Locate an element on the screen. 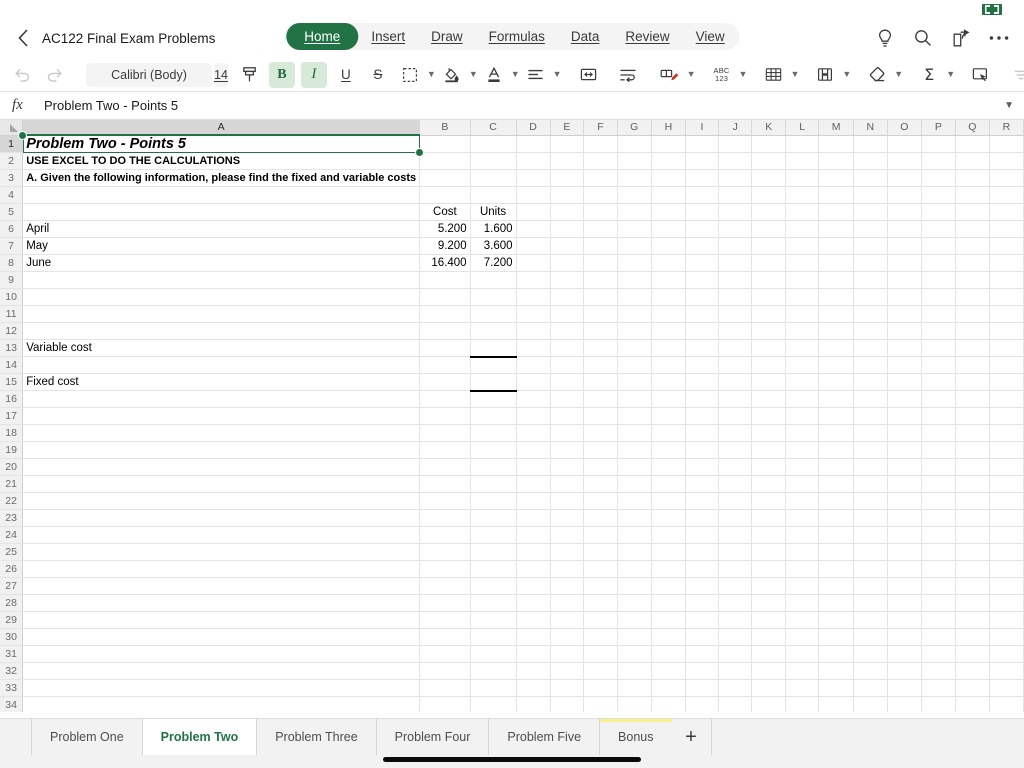 This screenshot has height=768, width=1024. cell-L30 is located at coordinates (802, 637).